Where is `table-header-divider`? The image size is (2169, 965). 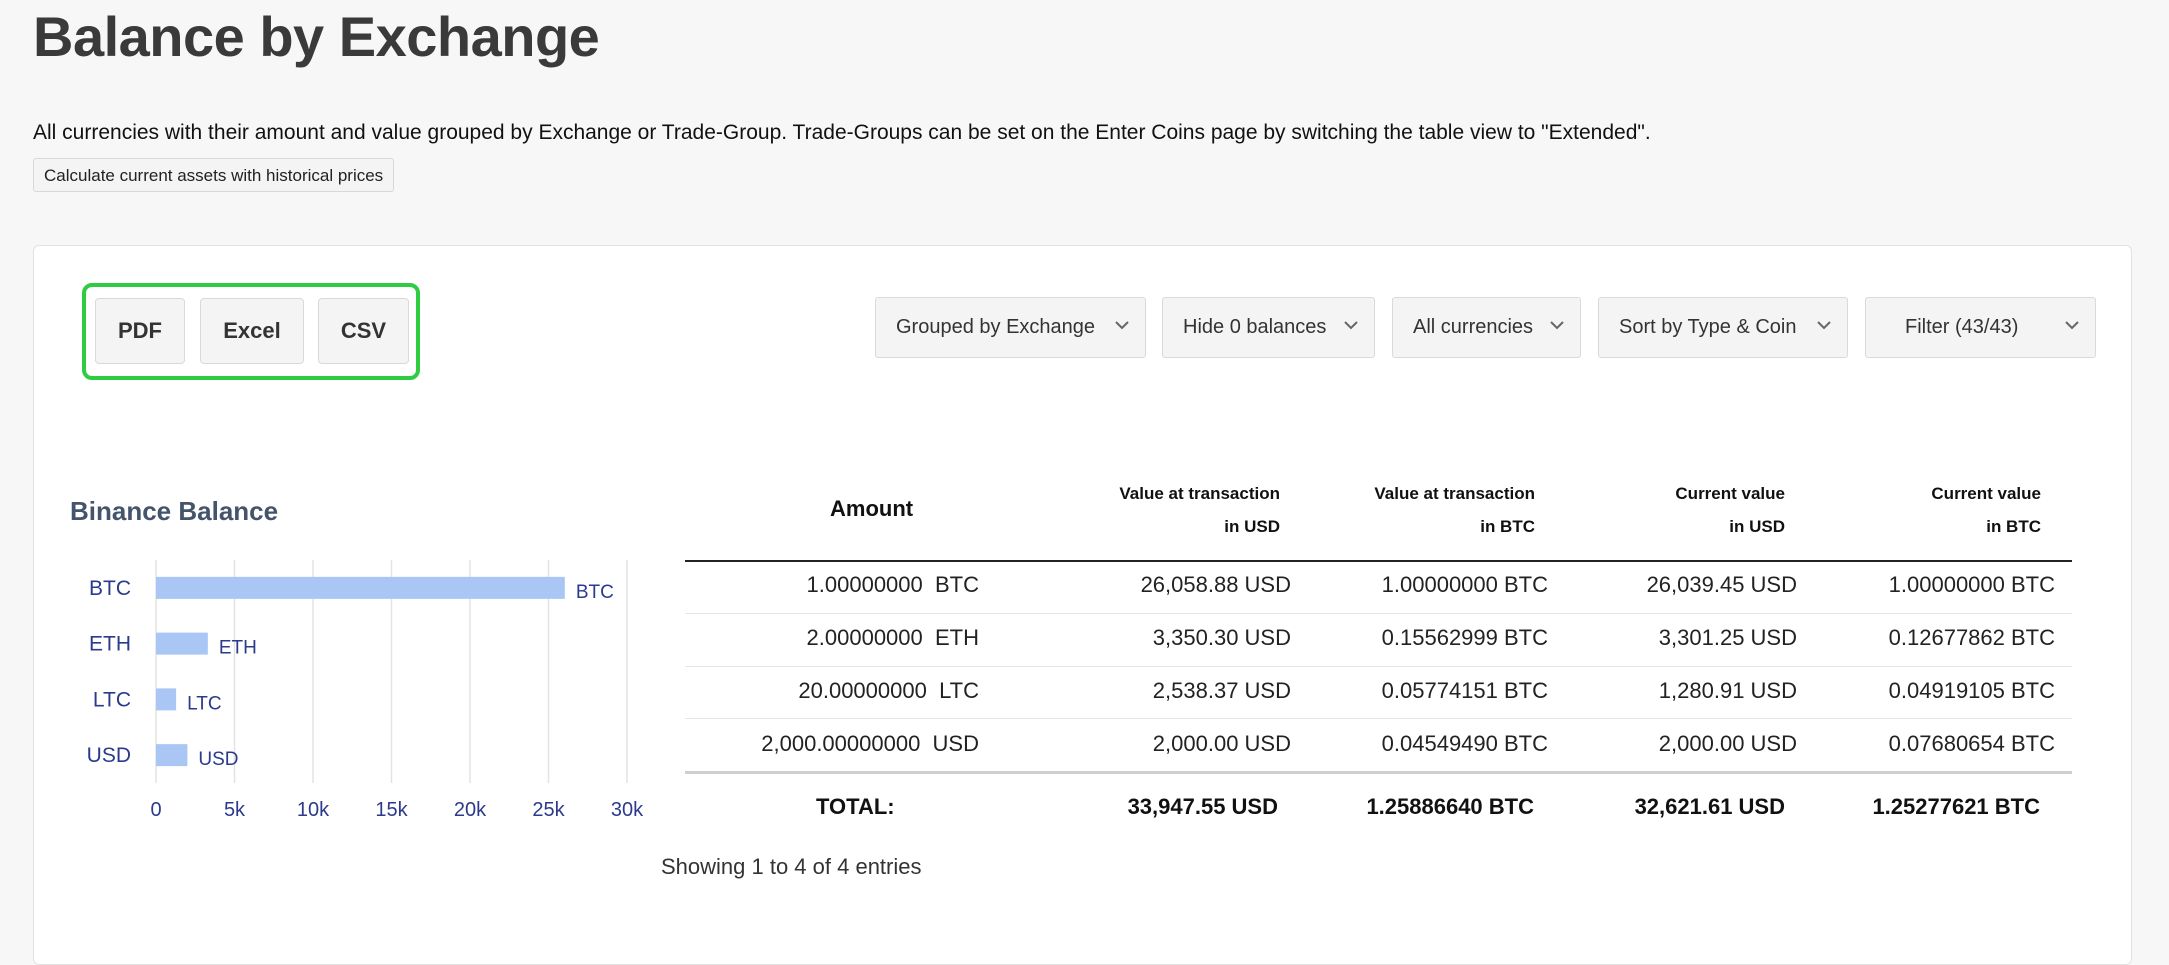 table-header-divider is located at coordinates (1378, 561).